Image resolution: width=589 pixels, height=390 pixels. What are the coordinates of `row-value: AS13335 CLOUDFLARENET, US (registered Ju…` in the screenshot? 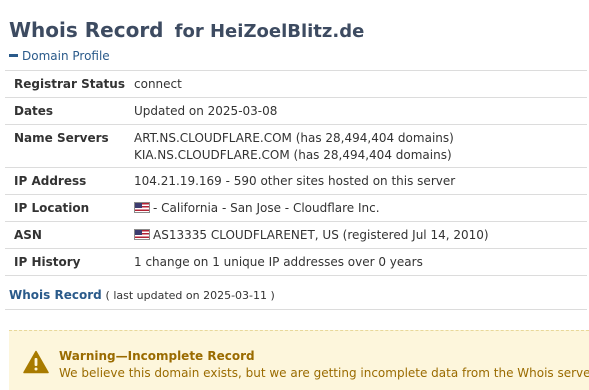 It's located at (311, 235).